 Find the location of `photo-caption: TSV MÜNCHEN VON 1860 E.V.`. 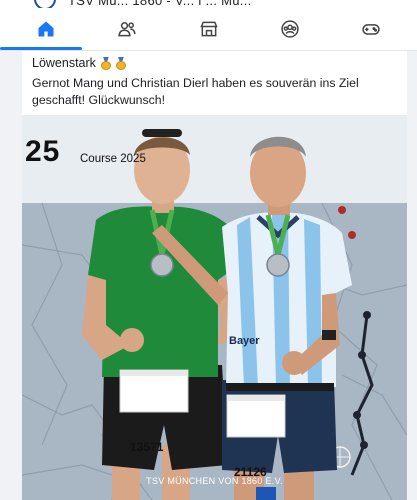

photo-caption: TSV MÜNCHEN VON 1860 E.V. is located at coordinates (214, 481).